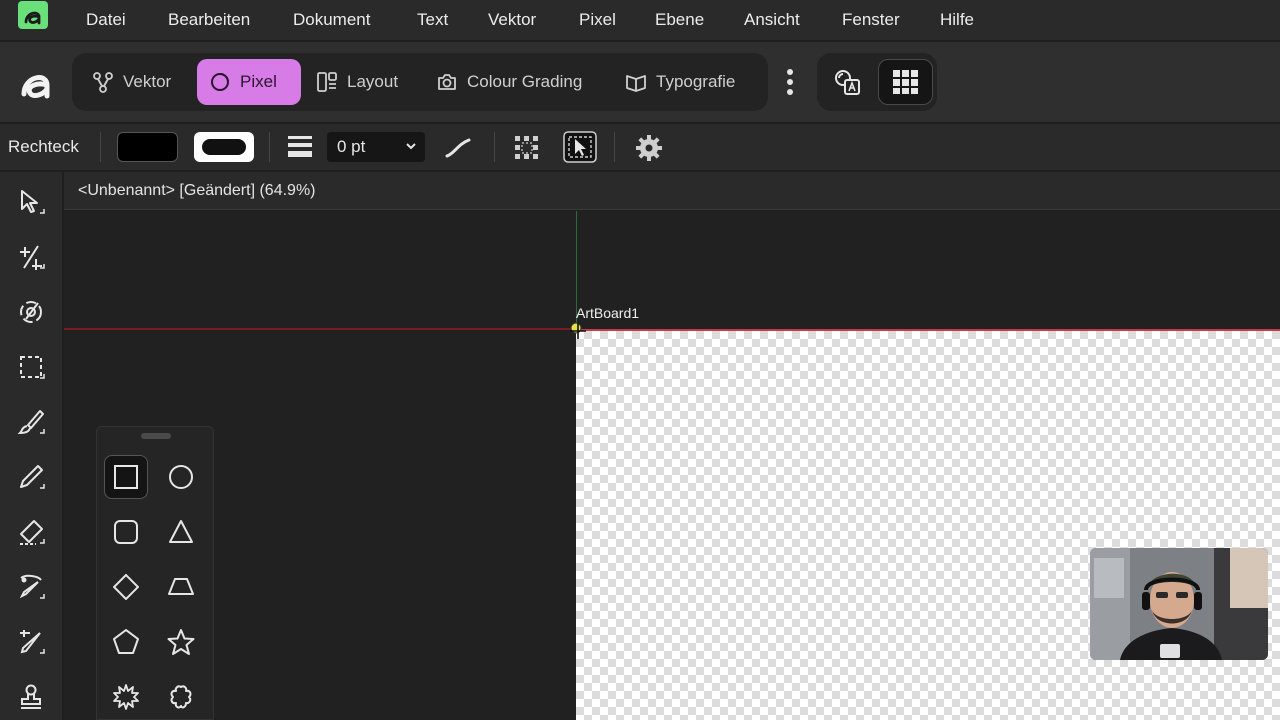  What do you see at coordinates (197, 190) in the screenshot?
I see `document-title: <Unbenannt> [Geändert] (64.9%)` at bounding box center [197, 190].